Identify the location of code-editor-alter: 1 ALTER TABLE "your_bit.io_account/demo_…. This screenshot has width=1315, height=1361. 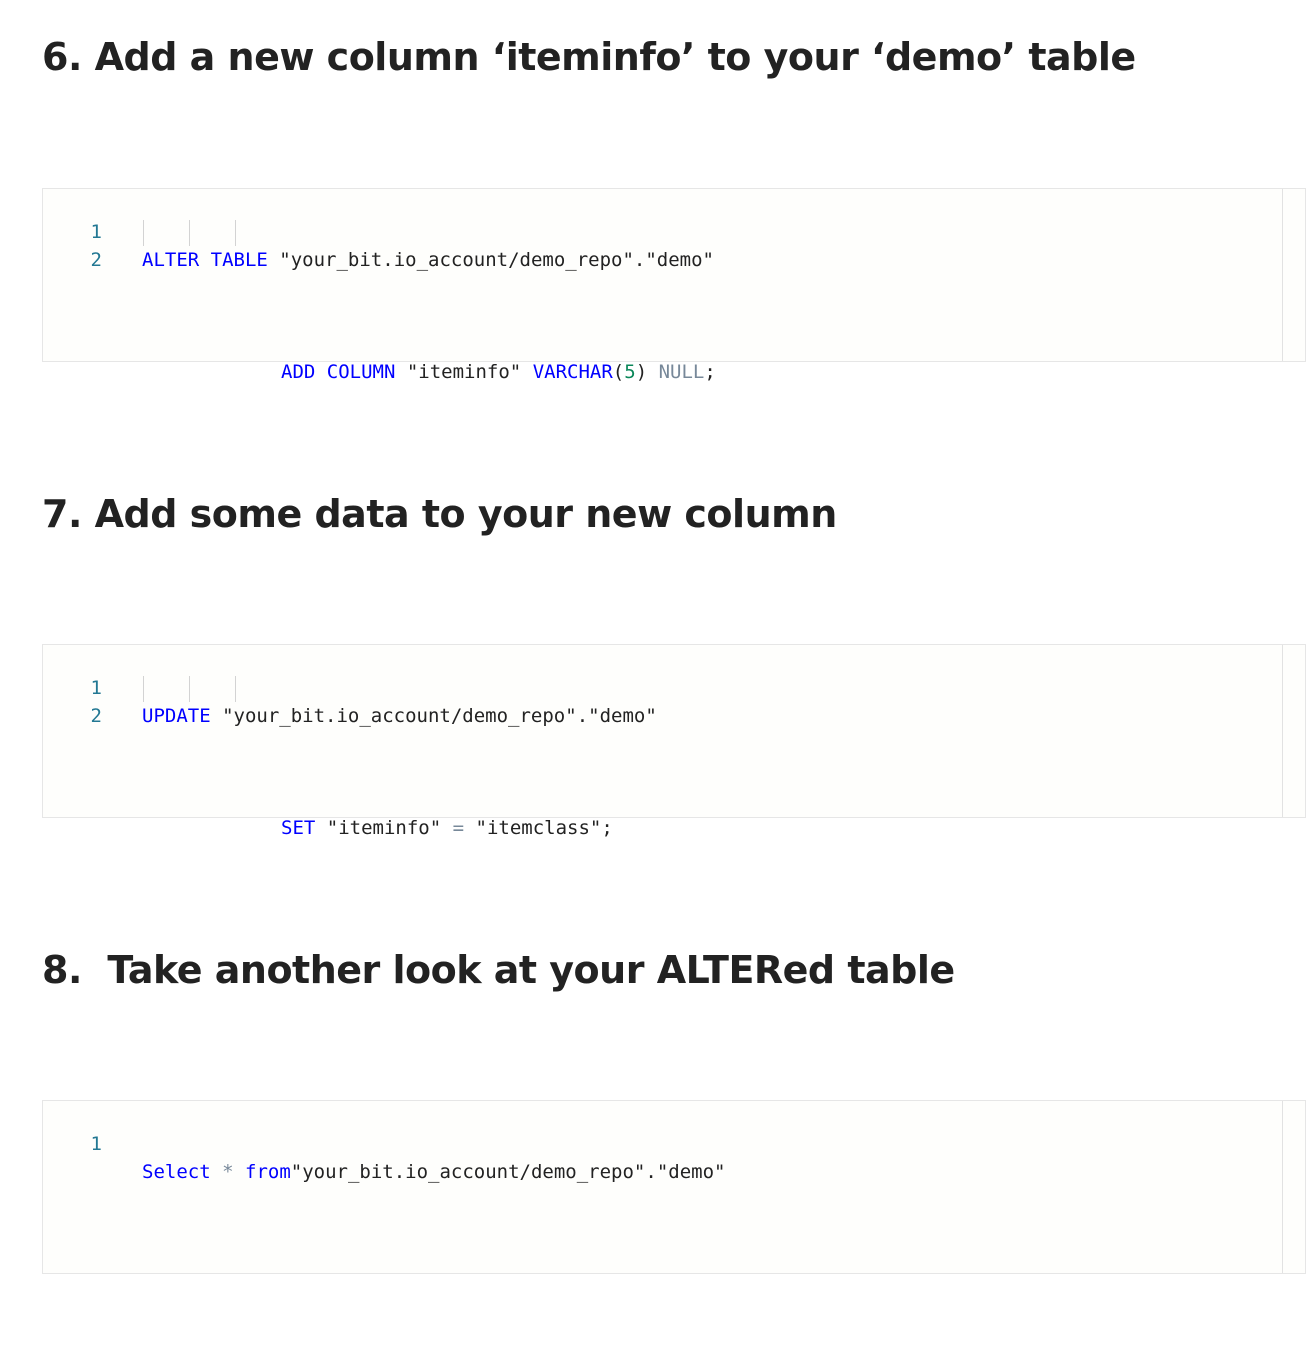
(674, 285).